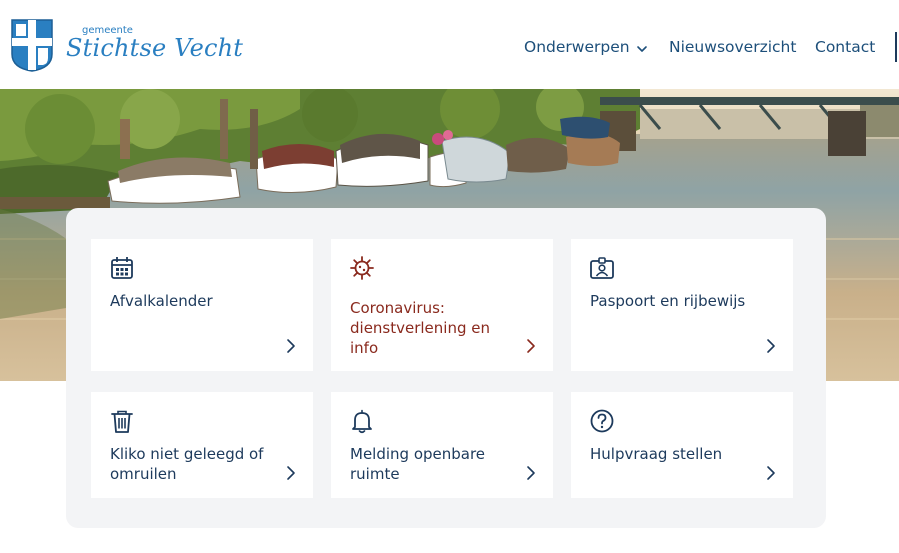 The image size is (899, 553). I want to click on tile-melding-openbare-ruimte: Melding openbare ruimte, so click(442, 445).